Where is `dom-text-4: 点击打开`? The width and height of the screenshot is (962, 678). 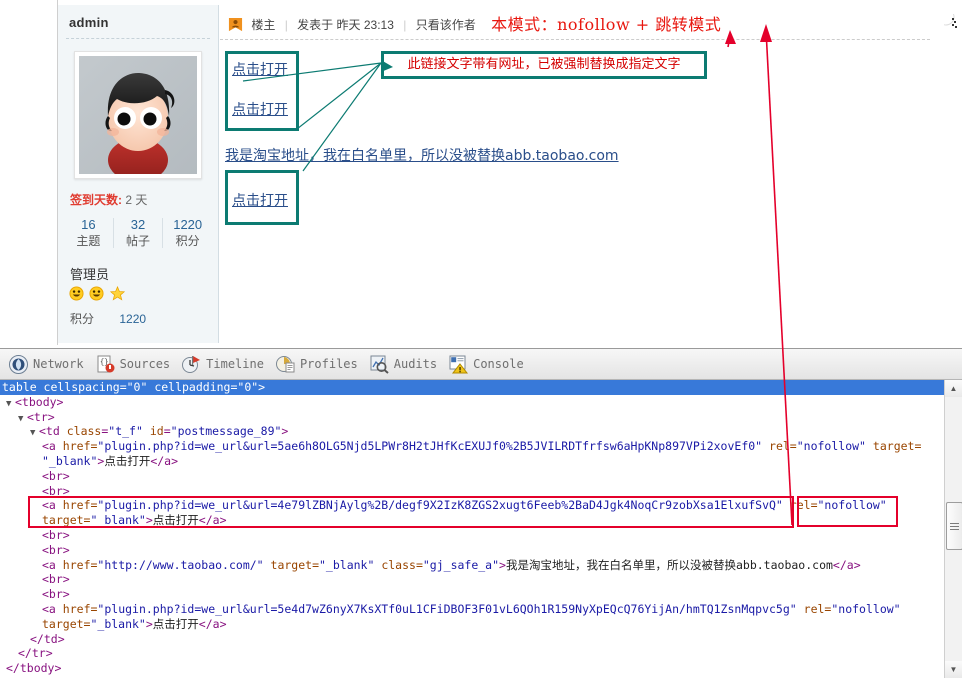
dom-text-4: 点击打开 is located at coordinates (175, 623).